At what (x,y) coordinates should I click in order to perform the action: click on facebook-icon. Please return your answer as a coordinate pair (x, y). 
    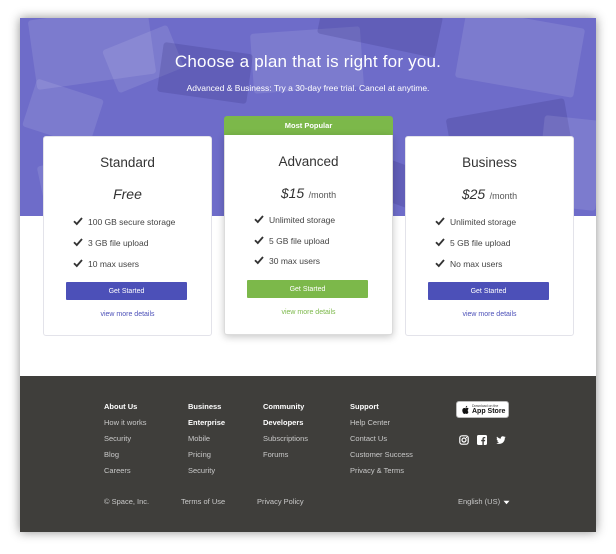
    Looking at the image, I should click on (482, 440).